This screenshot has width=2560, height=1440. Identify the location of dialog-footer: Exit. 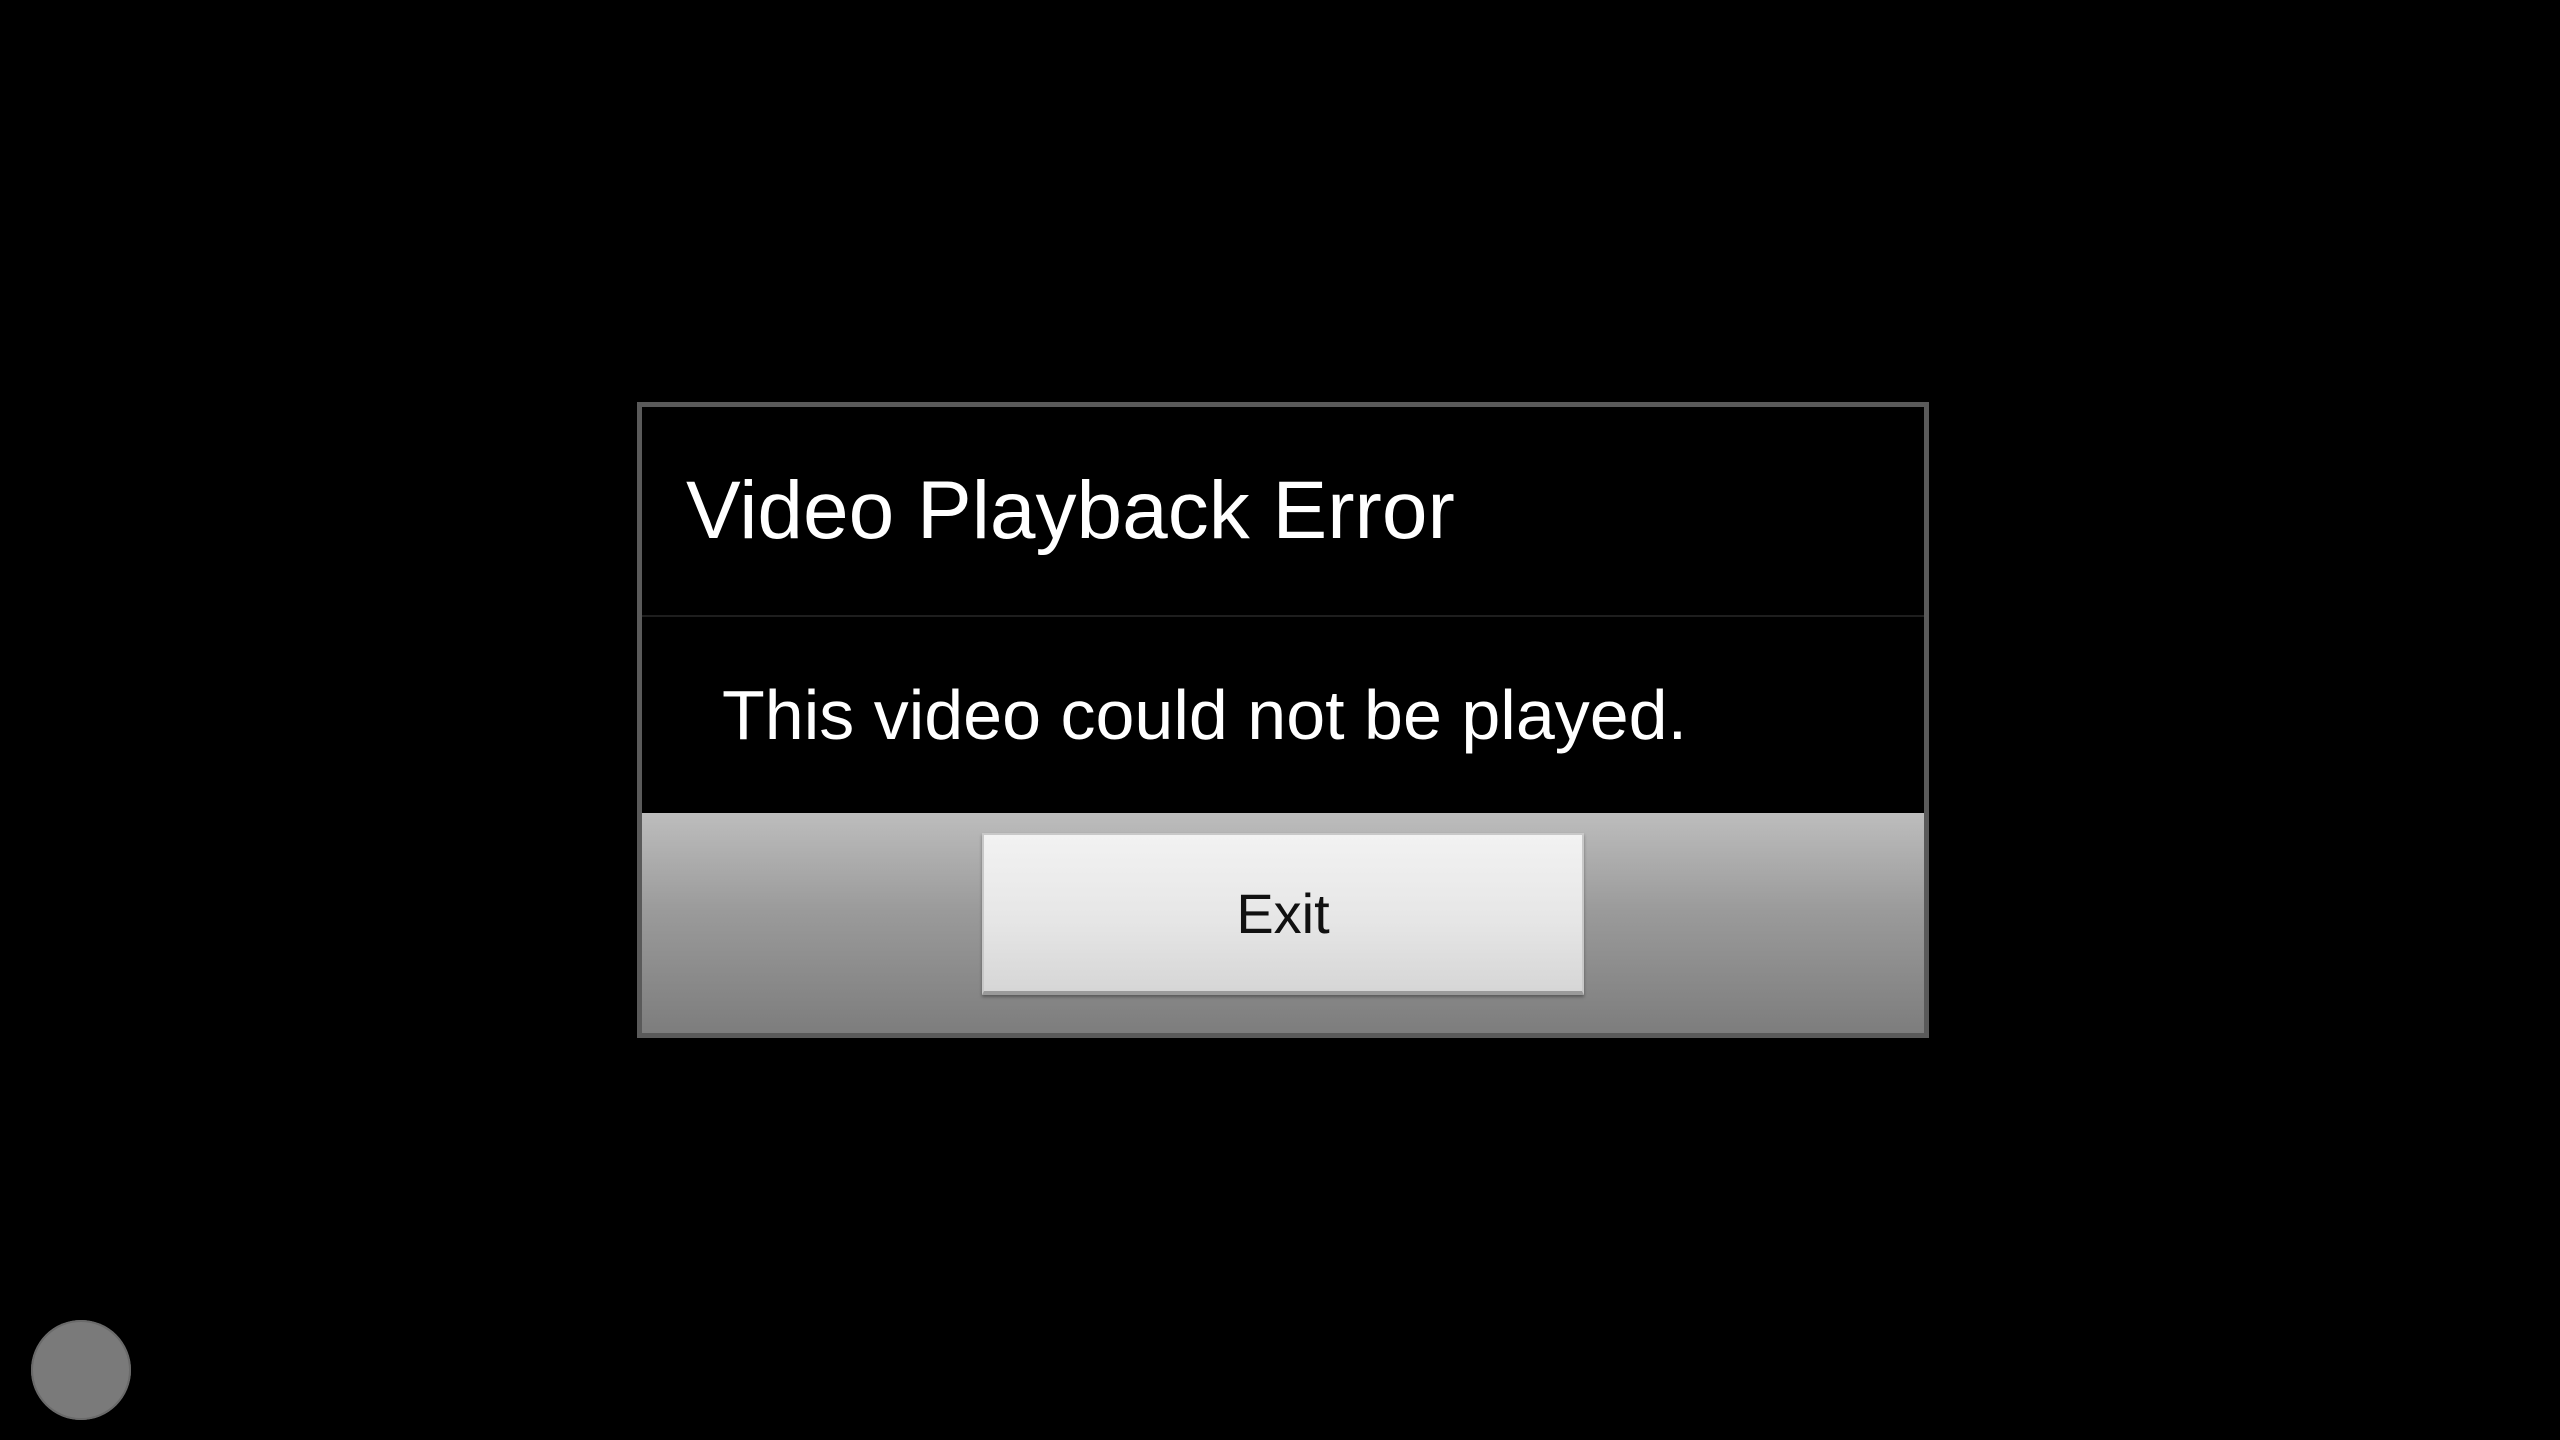
(1283, 923).